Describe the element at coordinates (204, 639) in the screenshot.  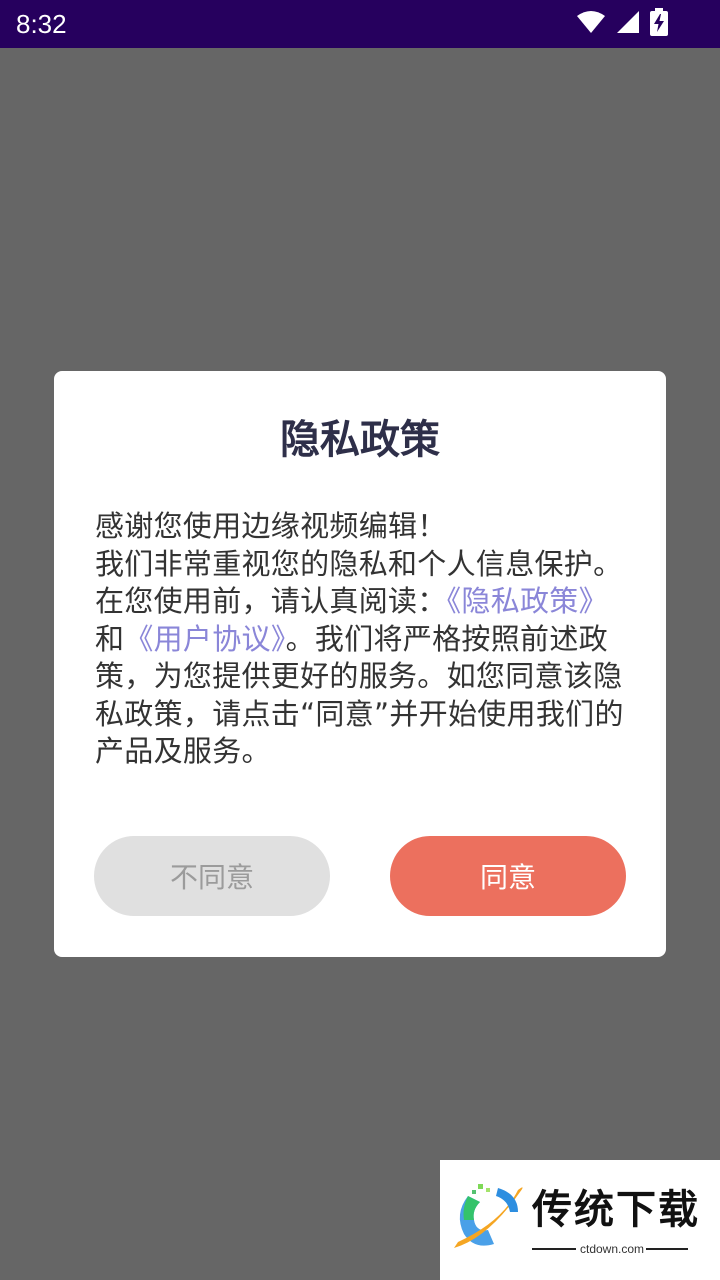
I see `user-agreement-link: 《用户协议》` at that location.